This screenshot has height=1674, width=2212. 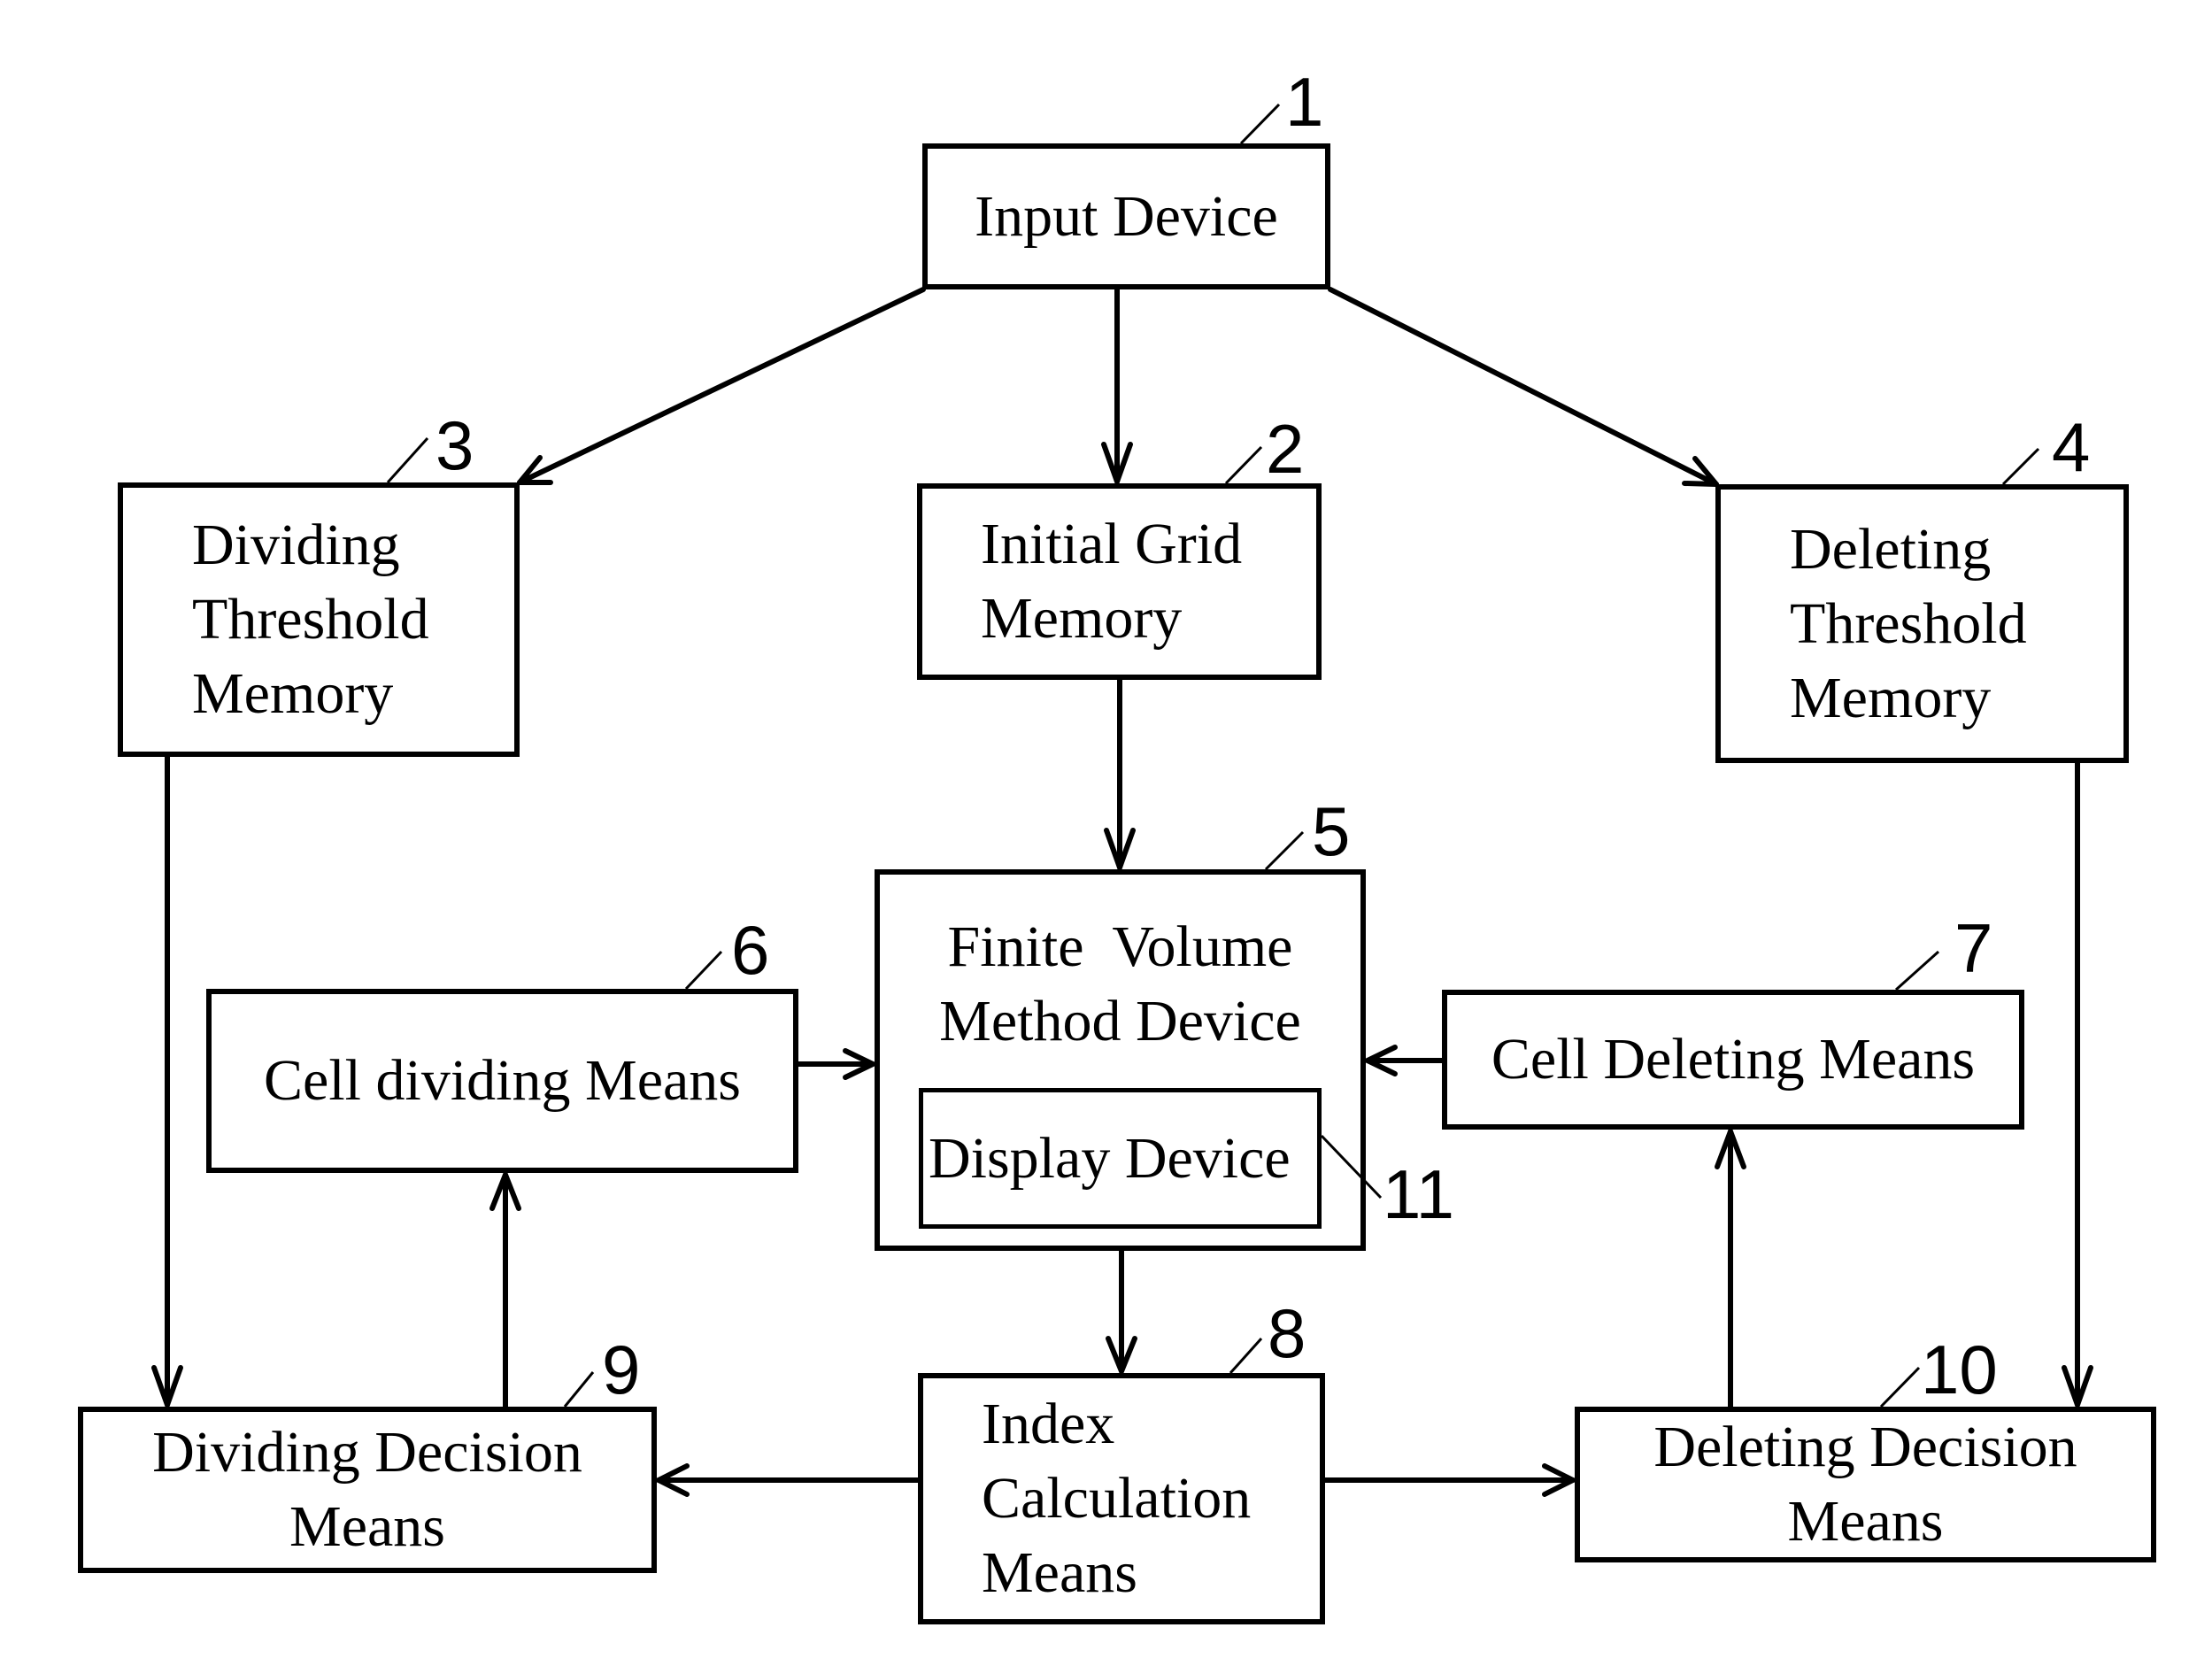 What do you see at coordinates (367, 1490) in the screenshot?
I see `block-dividing-decision-means: Dividing Decision Means` at bounding box center [367, 1490].